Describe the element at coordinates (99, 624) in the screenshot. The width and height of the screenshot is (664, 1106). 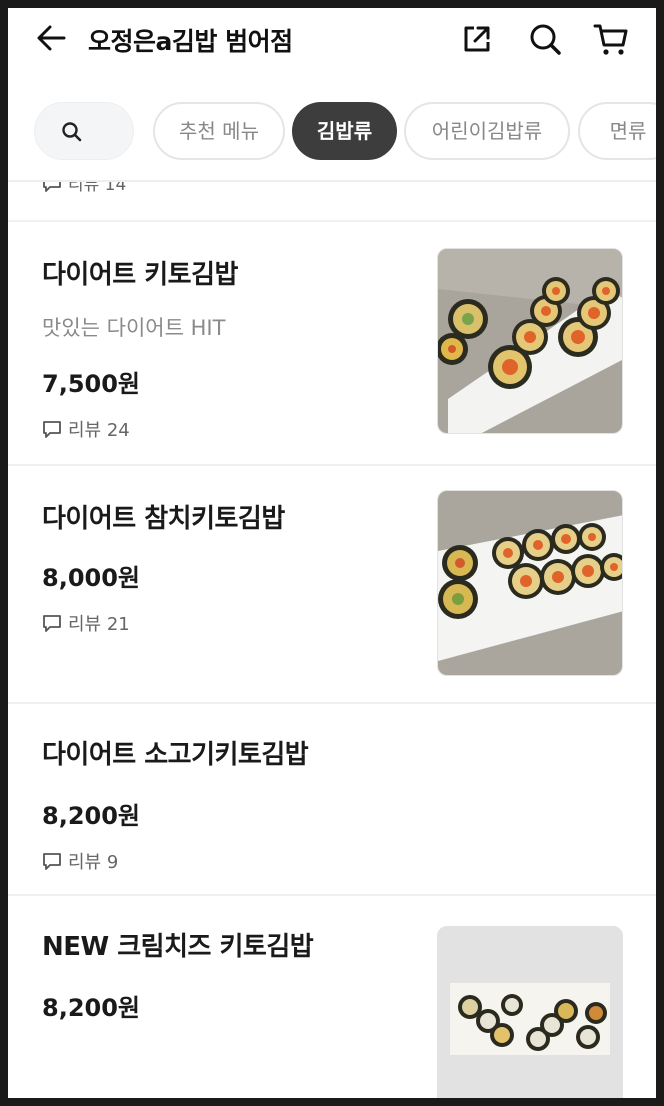
I see `review-count-label: 리뷰 21` at that location.